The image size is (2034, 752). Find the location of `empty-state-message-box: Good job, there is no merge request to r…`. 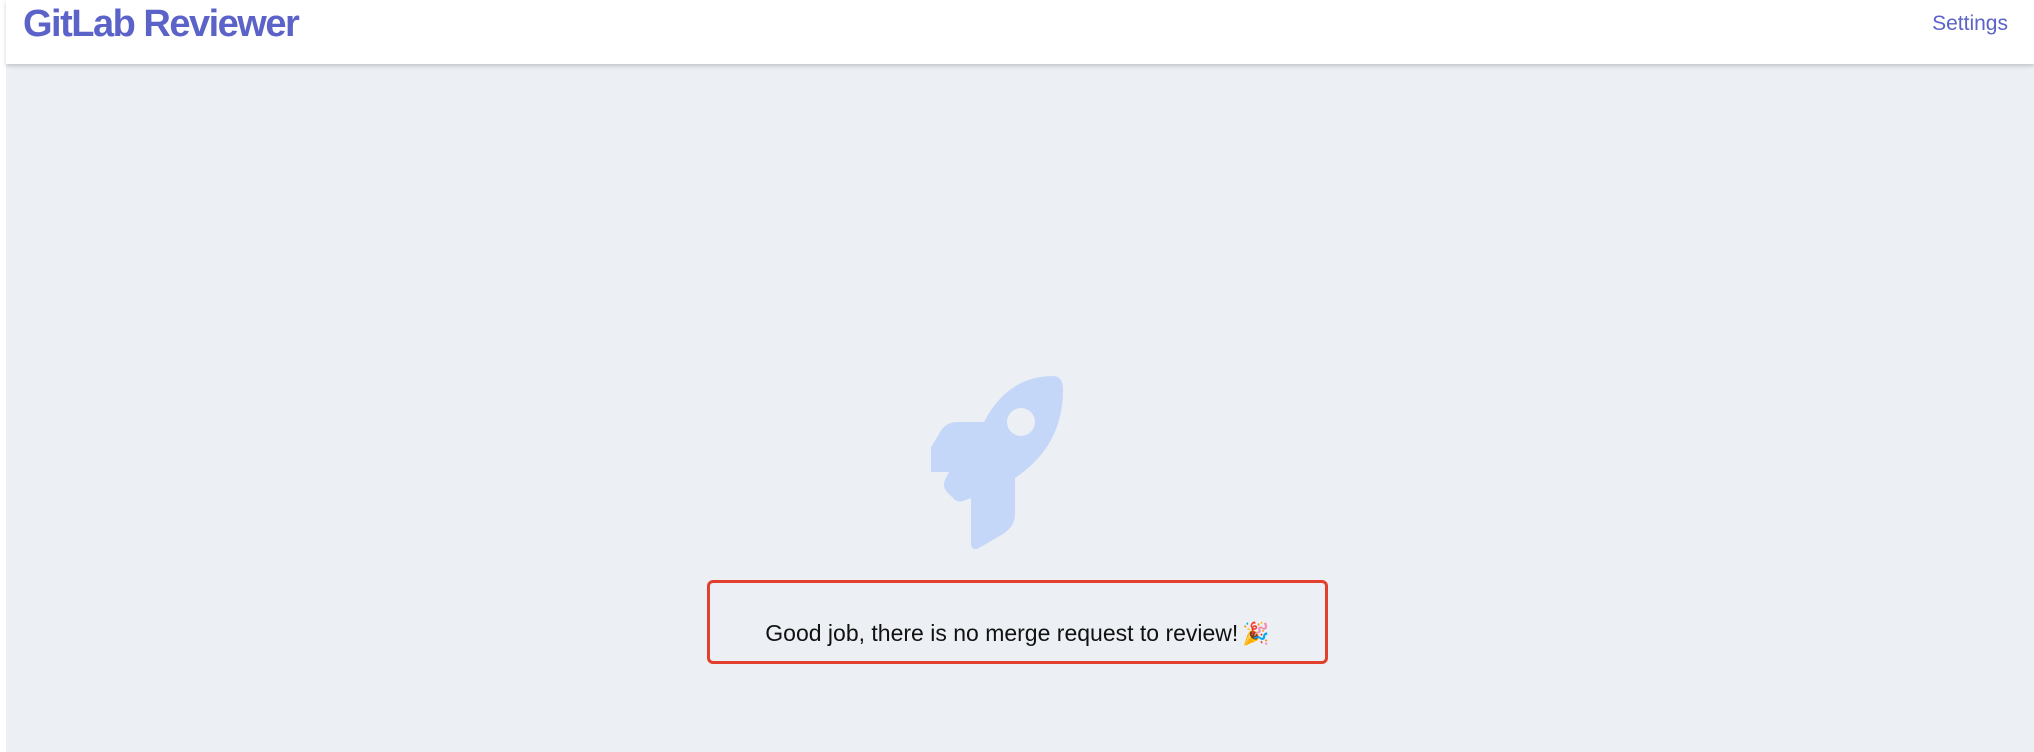

empty-state-message-box: Good job, there is no merge request to r… is located at coordinates (1017, 622).